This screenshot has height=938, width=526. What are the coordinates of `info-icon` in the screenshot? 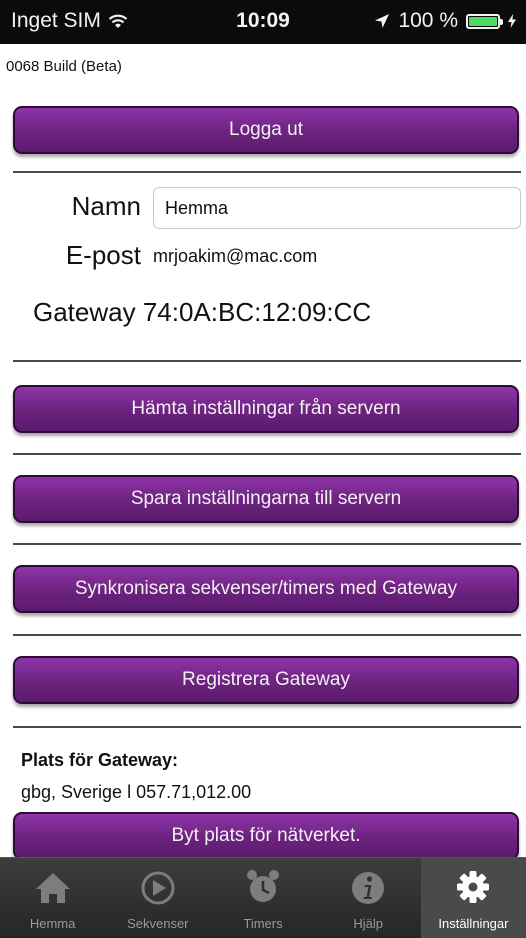 It's located at (368, 888).